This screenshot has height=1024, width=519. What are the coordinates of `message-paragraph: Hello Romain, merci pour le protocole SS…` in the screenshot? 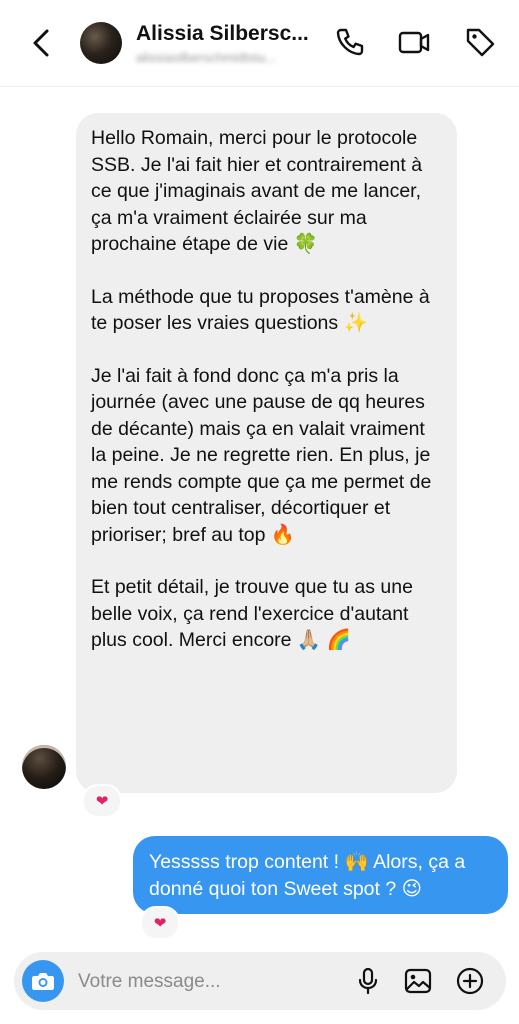 It's located at (257, 191).